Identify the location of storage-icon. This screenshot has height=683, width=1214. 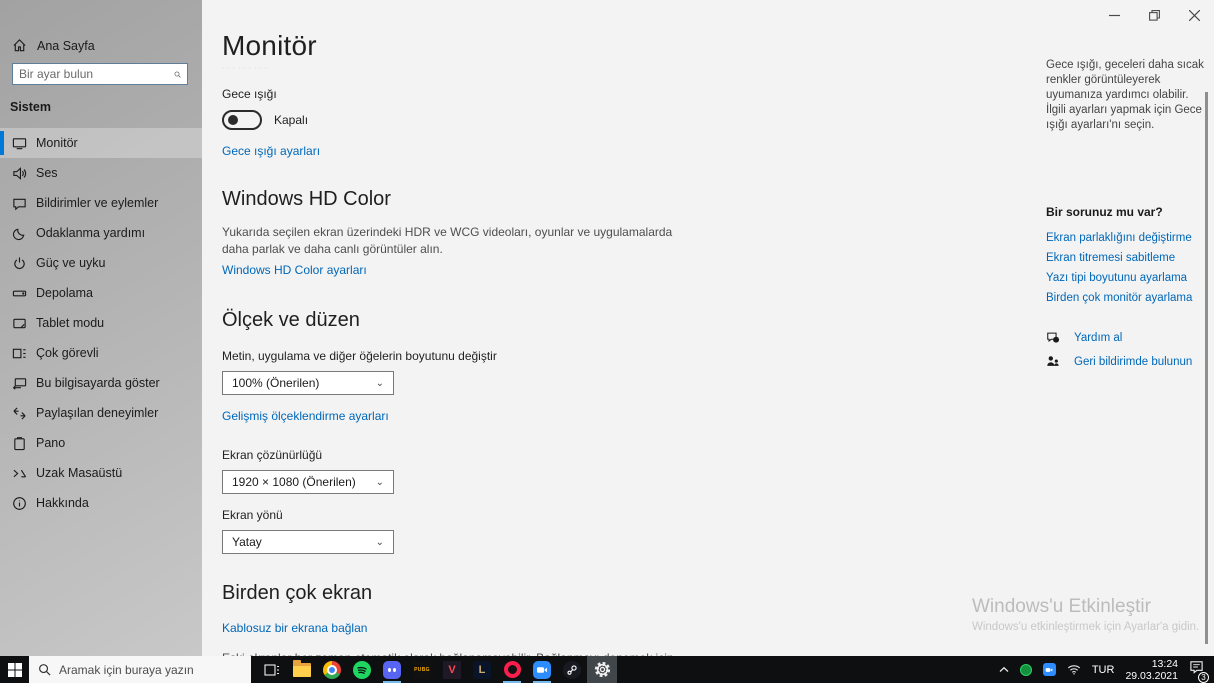
(19, 293).